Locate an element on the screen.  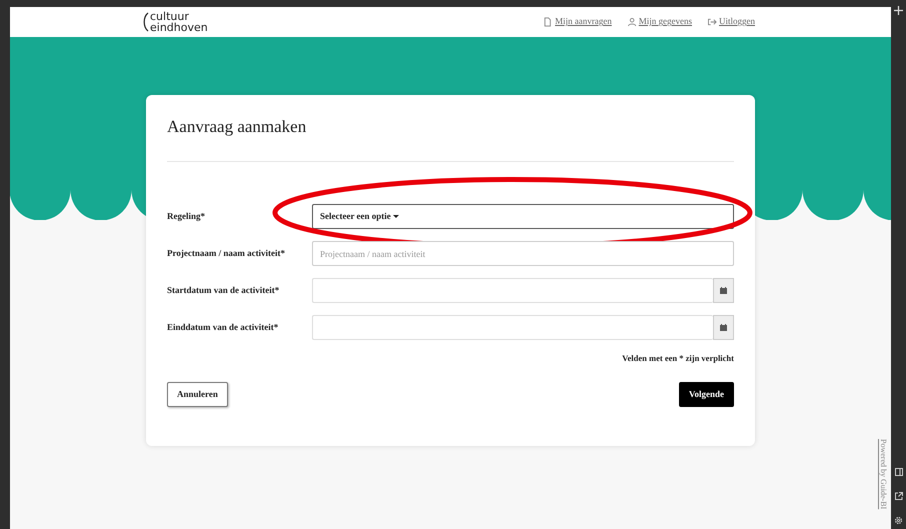
dropdown-select: Selecteer een optie is located at coordinates (523, 217).